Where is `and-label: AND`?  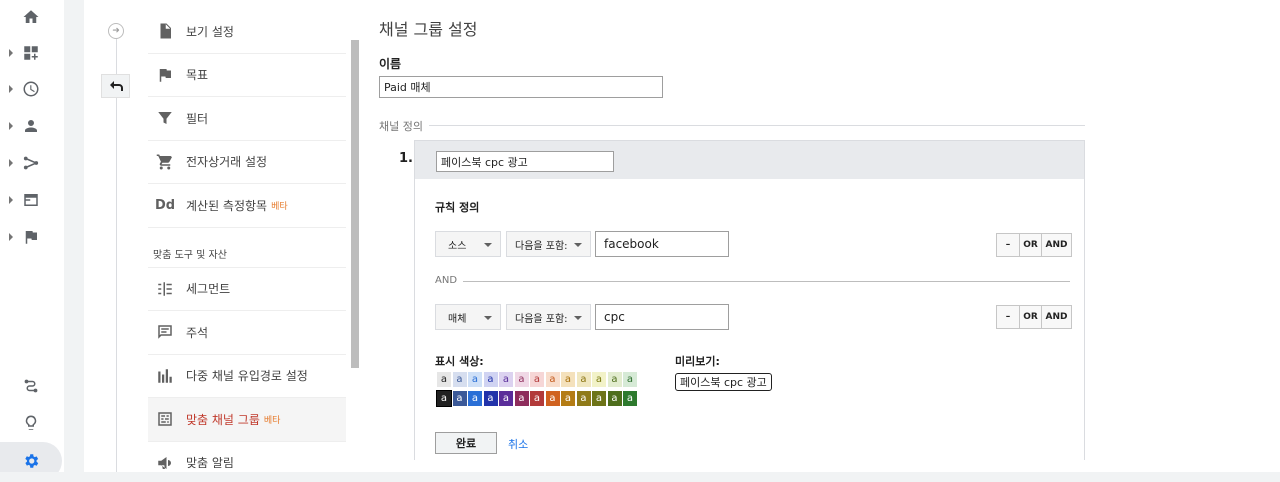 and-label: AND is located at coordinates (446, 280).